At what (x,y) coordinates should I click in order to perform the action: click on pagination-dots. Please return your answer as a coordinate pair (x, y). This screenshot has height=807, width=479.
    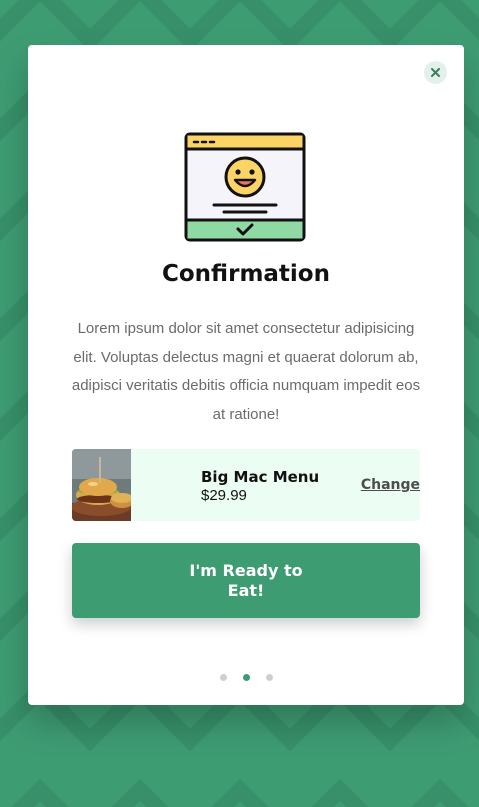
    Looking at the image, I should click on (246, 677).